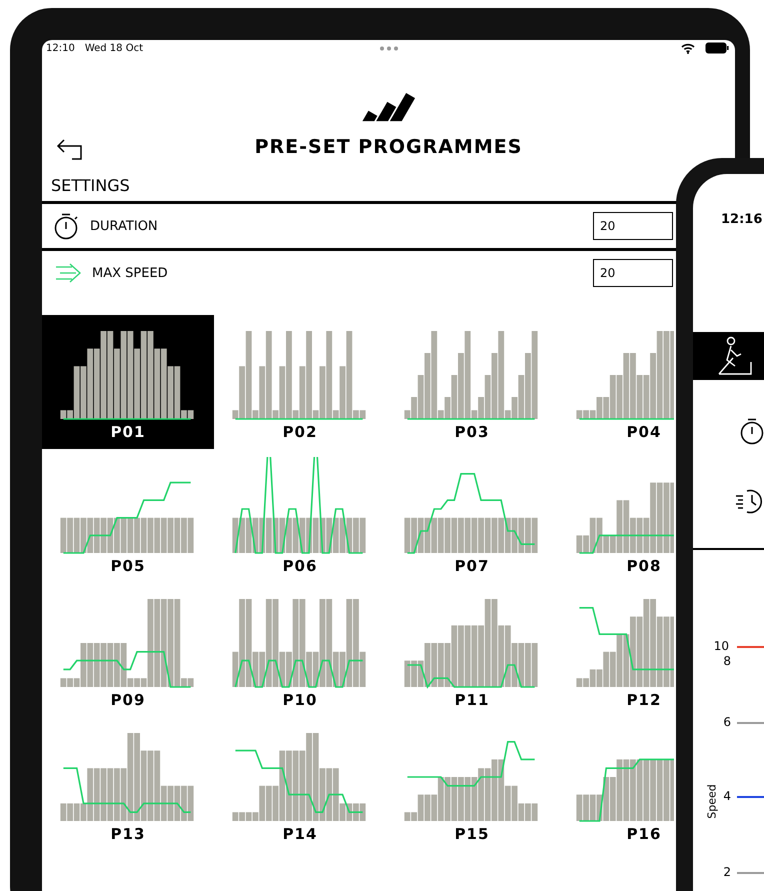  Describe the element at coordinates (727, 661) in the screenshot. I see `axis-label: 8` at that location.